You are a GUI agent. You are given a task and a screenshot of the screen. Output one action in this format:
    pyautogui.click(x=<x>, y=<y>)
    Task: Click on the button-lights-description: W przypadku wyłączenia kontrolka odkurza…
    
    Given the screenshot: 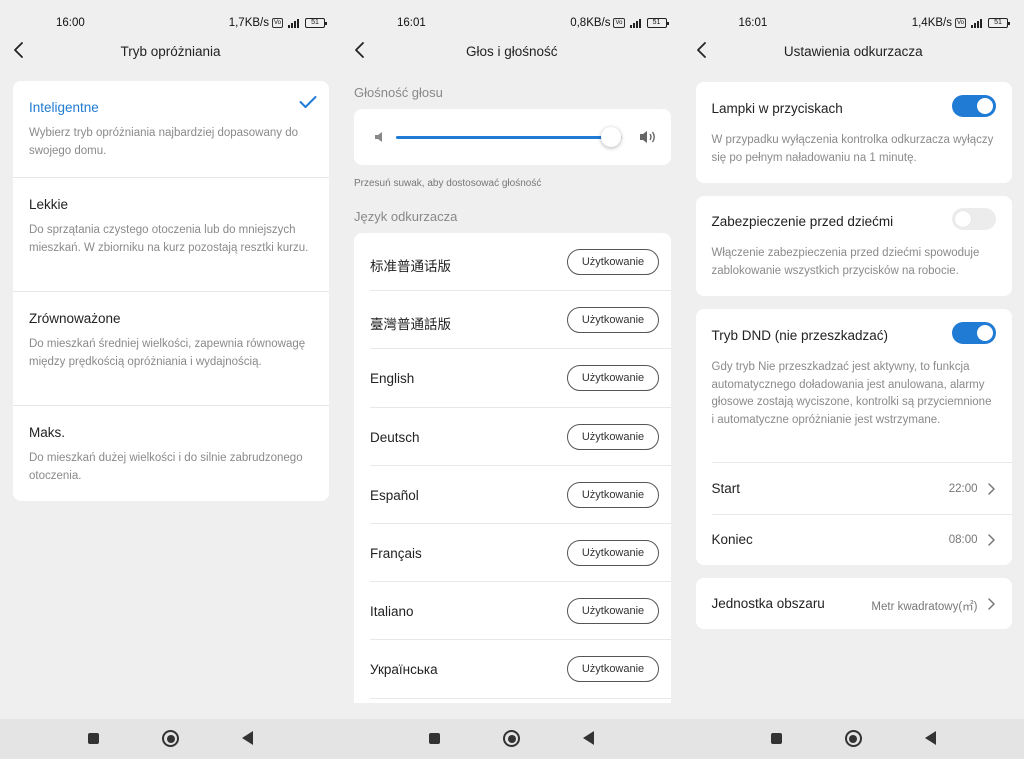 What is the action you would take?
    pyautogui.click(x=852, y=149)
    